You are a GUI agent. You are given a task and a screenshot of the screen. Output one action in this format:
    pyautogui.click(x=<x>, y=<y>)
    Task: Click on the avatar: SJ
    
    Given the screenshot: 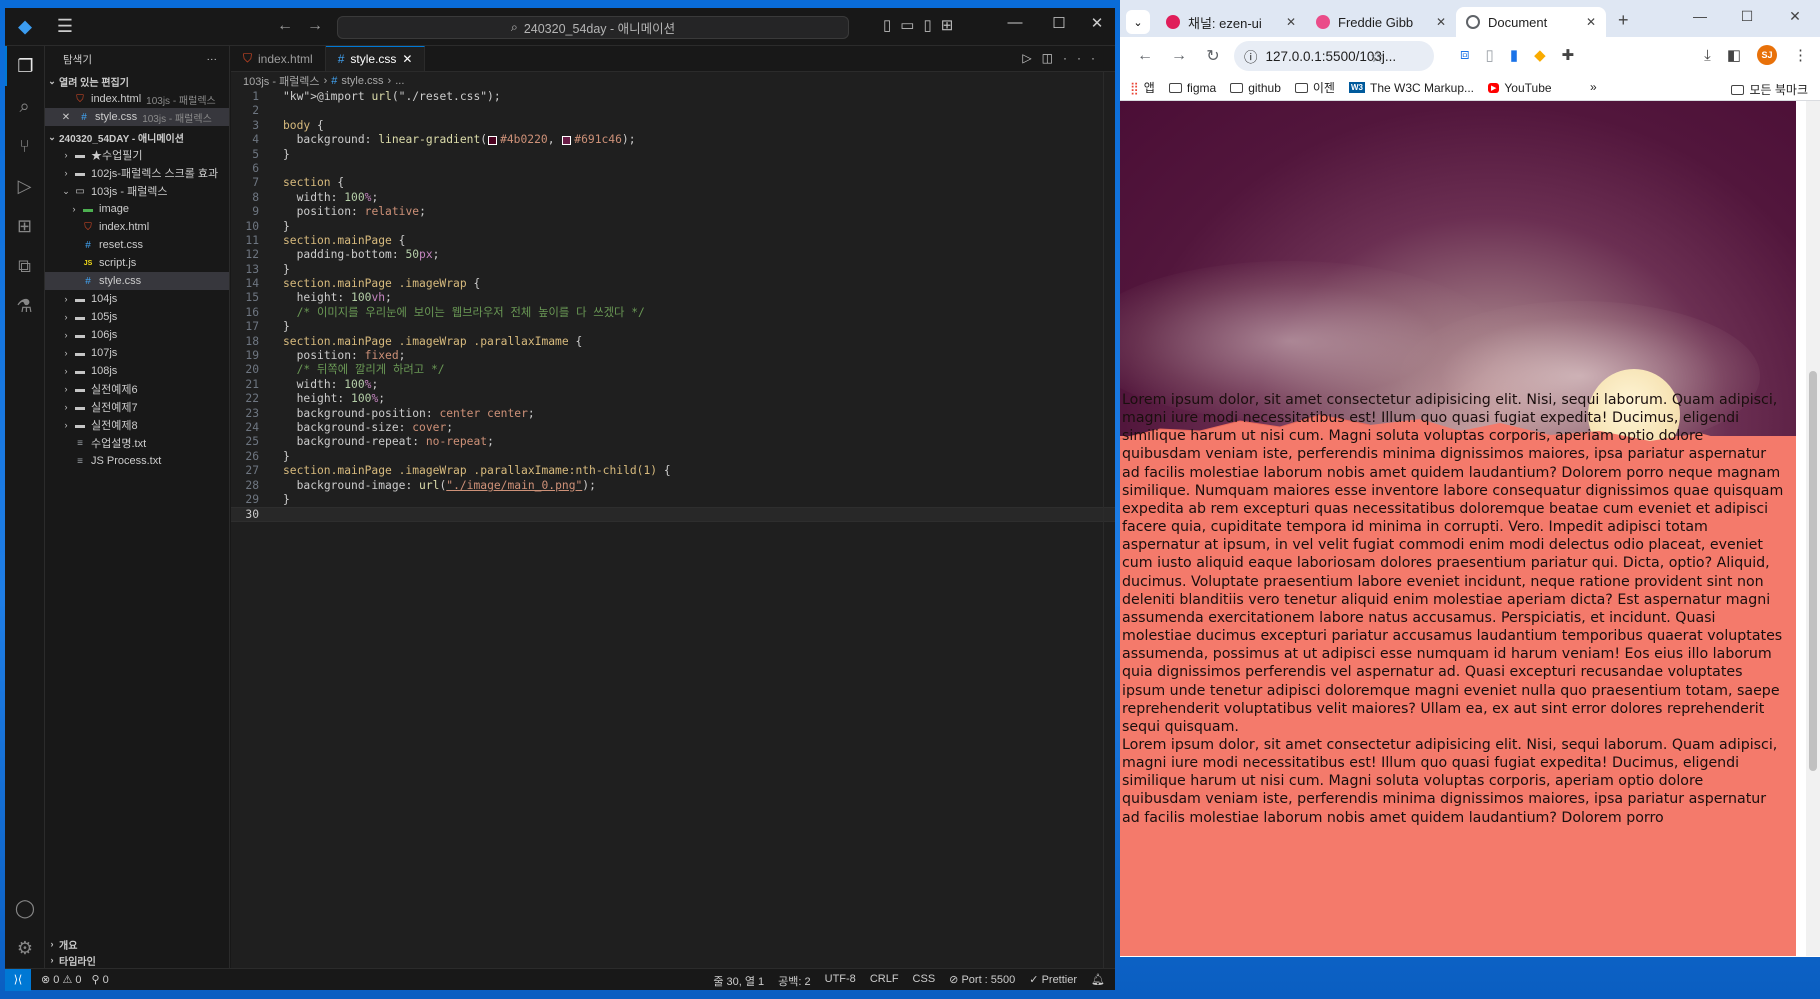 What is the action you would take?
    pyautogui.click(x=1767, y=55)
    